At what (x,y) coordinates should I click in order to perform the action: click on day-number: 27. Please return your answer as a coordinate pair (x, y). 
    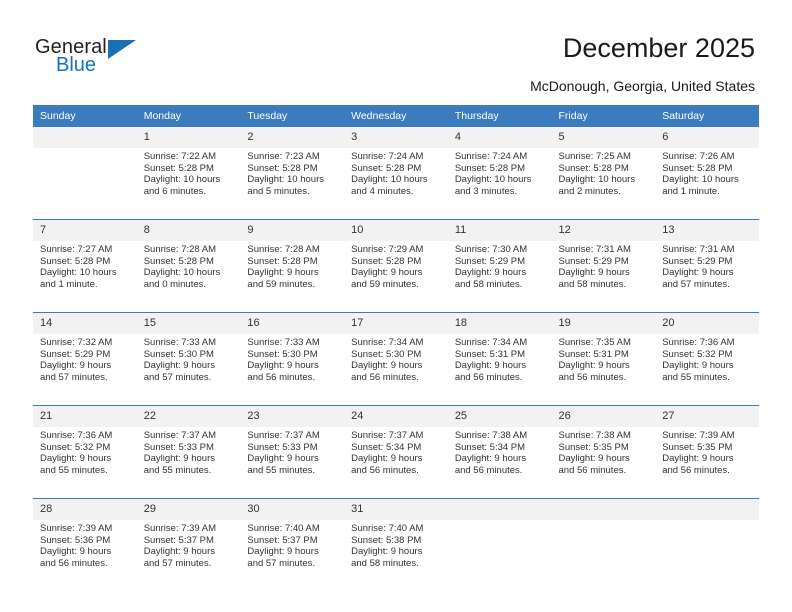
    Looking at the image, I should click on (707, 416).